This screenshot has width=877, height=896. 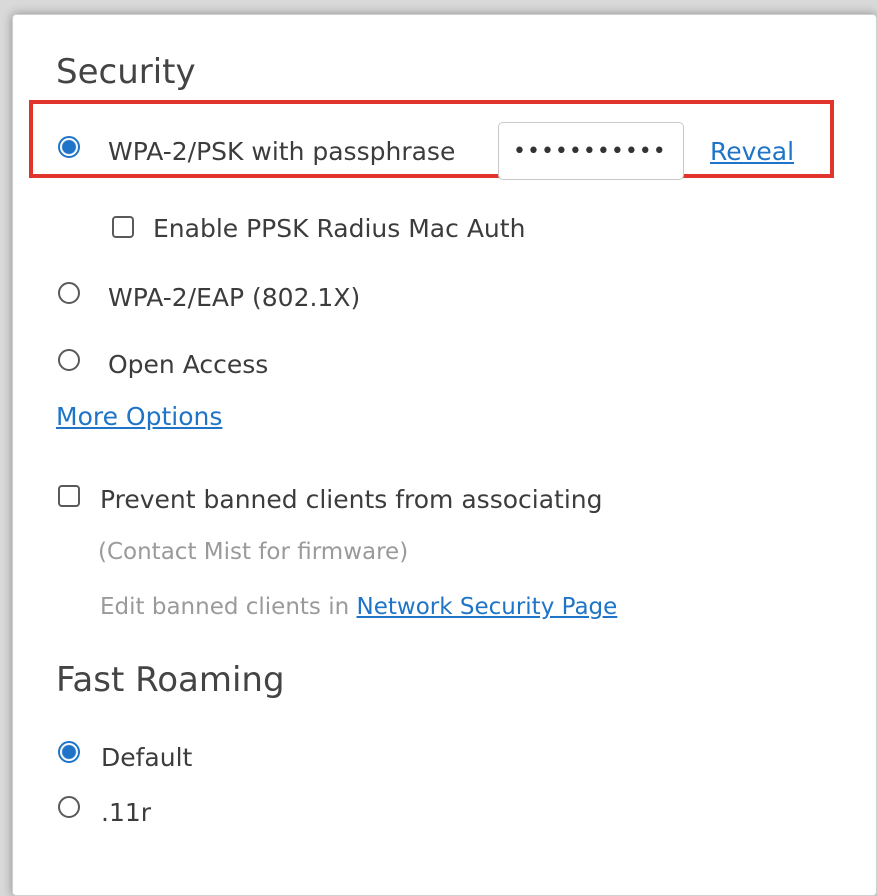 What do you see at coordinates (126, 812) in the screenshot?
I see `fast-roaming-11r-label: .11r` at bounding box center [126, 812].